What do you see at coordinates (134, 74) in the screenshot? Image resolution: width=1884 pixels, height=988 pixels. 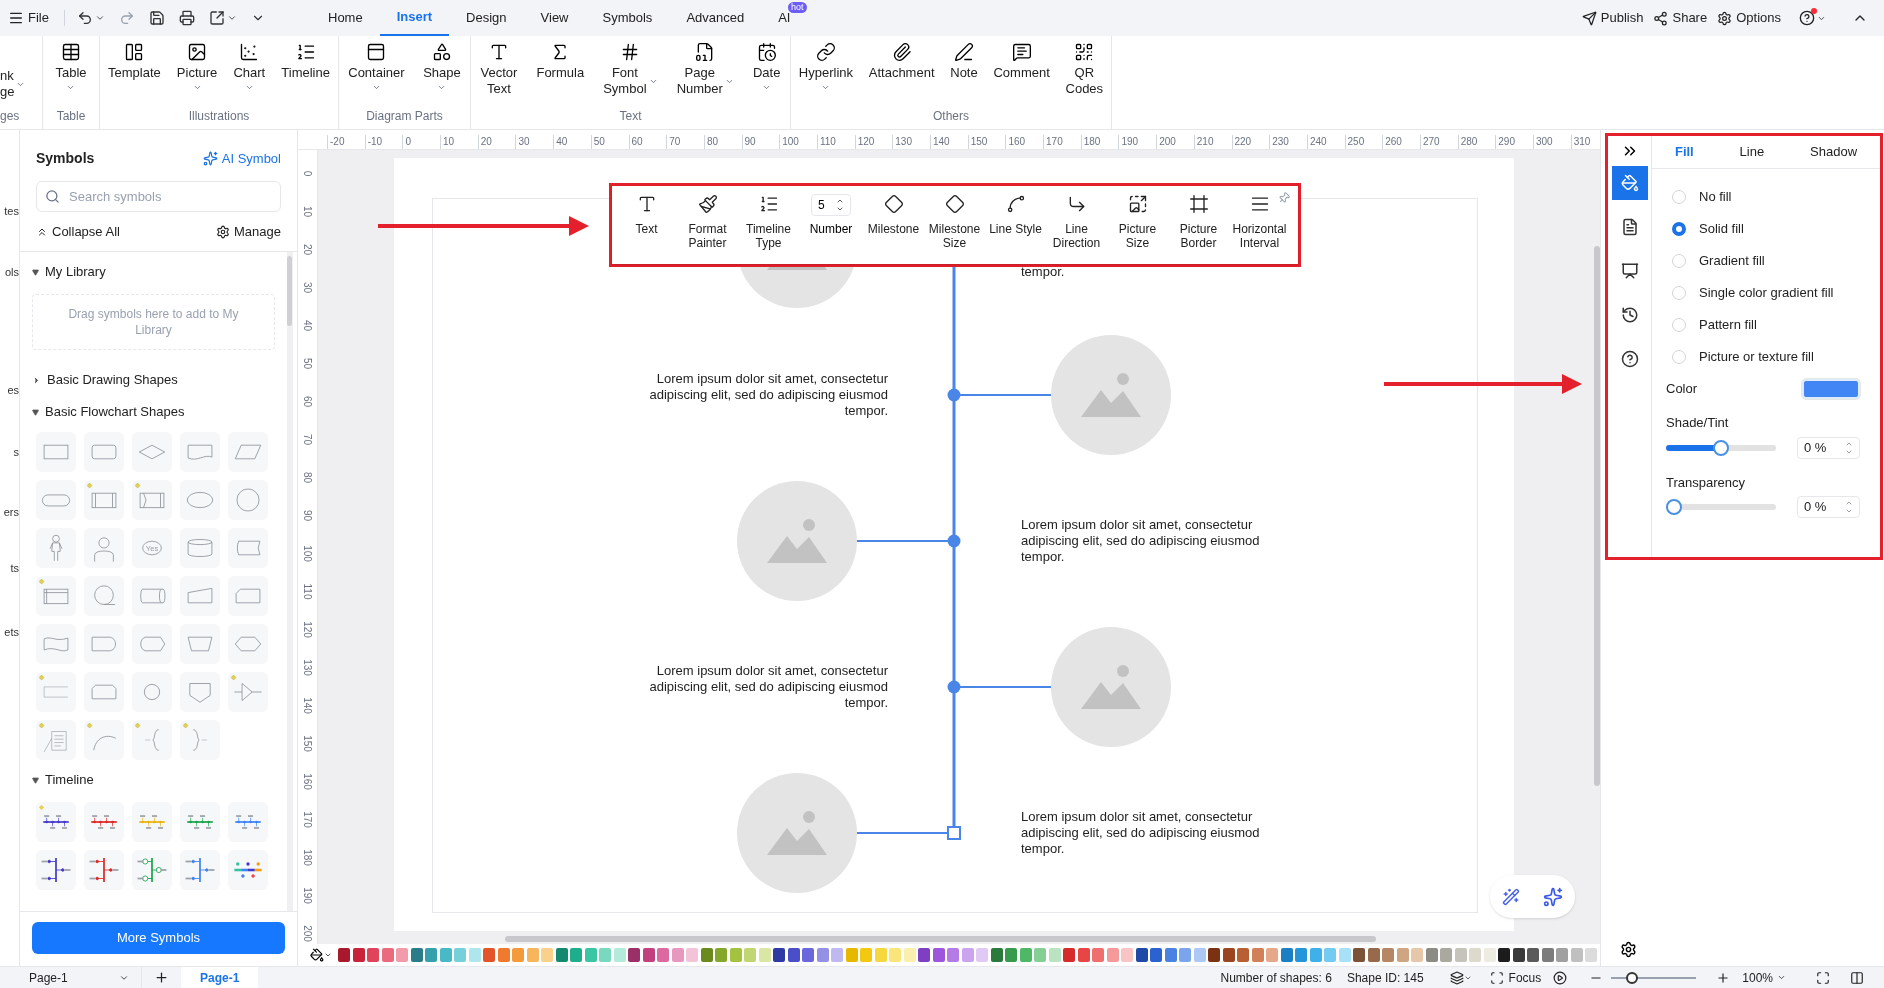 I see `ribbon-button: Template` at bounding box center [134, 74].